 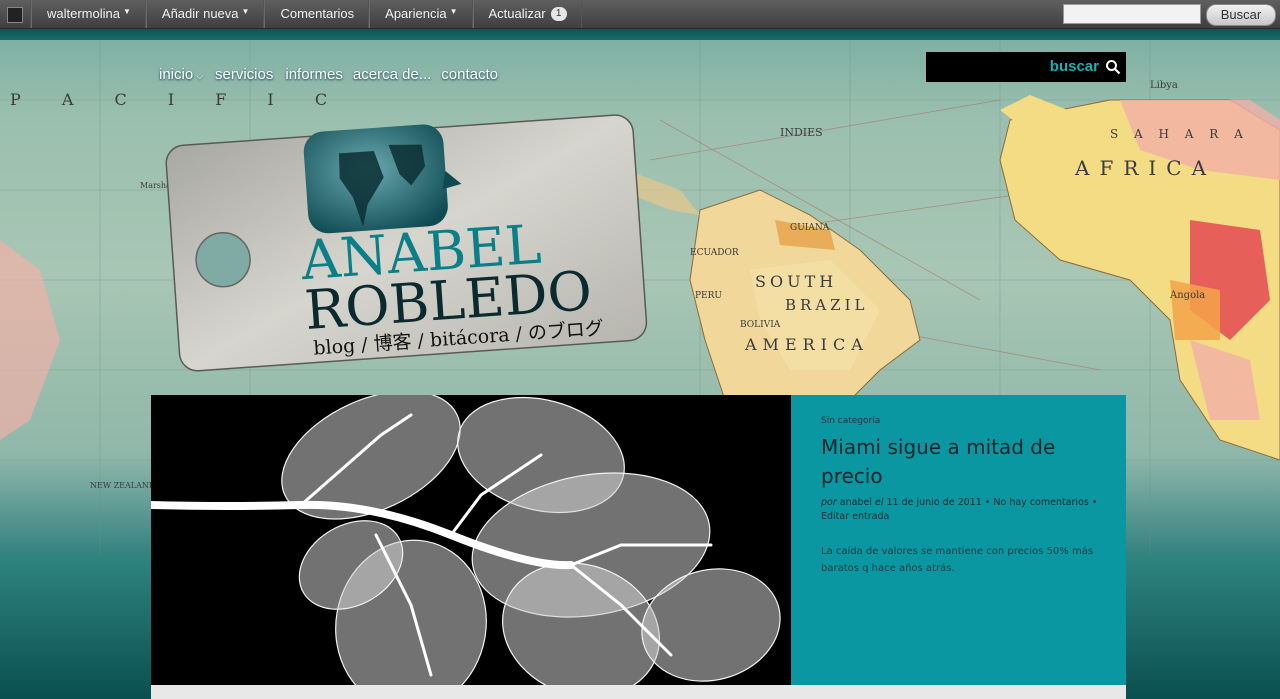 What do you see at coordinates (558, 14) in the screenshot?
I see `update-count-badge: 1` at bounding box center [558, 14].